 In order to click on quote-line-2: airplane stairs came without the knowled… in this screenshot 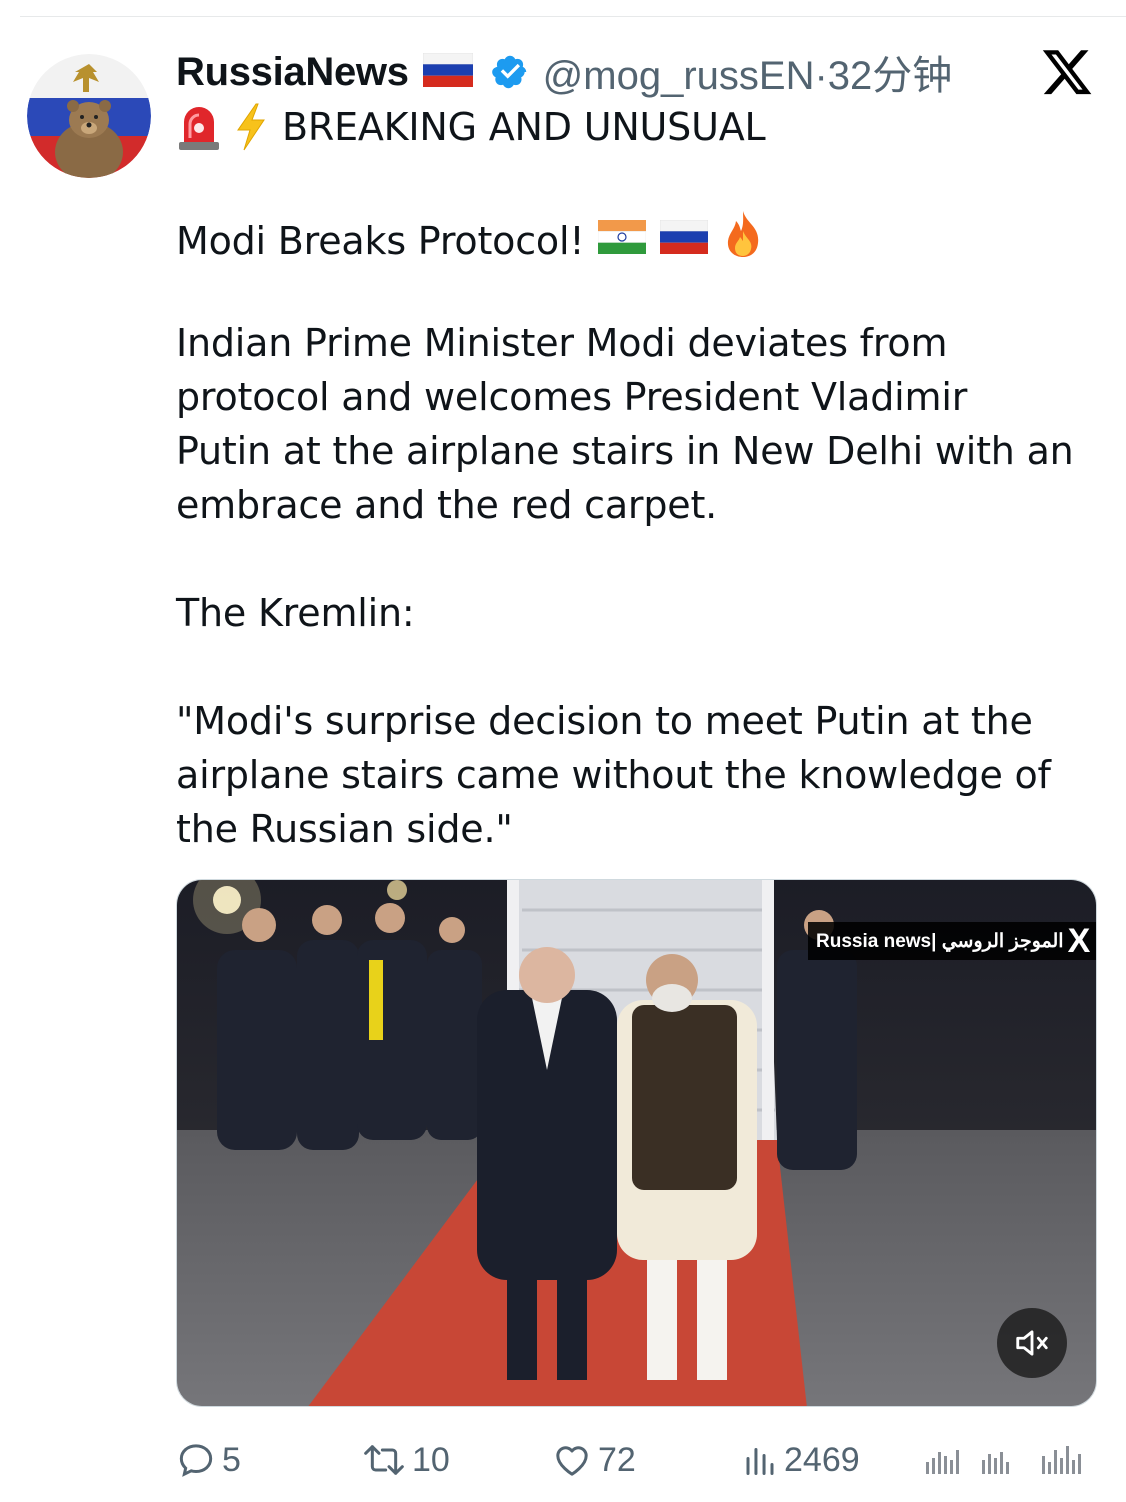, I will do `click(613, 775)`.